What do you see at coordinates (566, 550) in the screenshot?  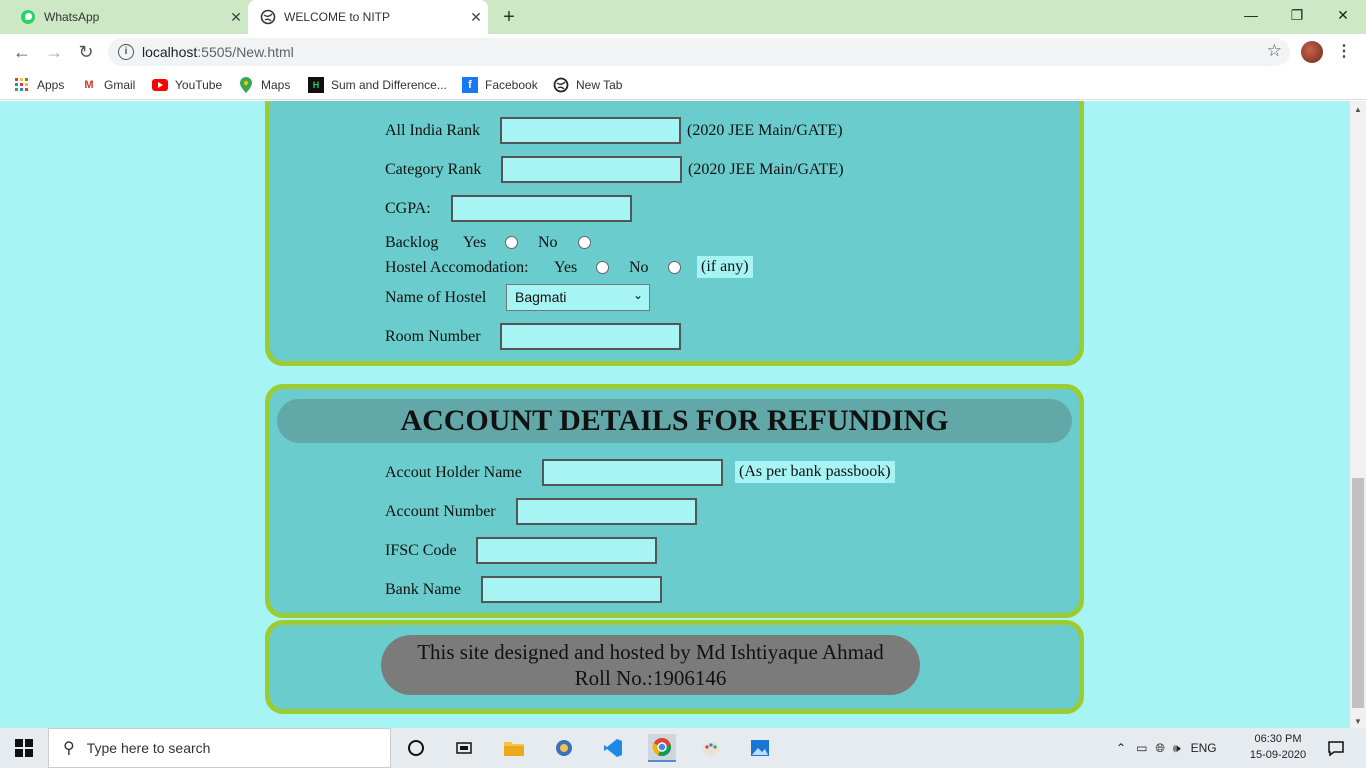 I see `ifsc-code-input` at bounding box center [566, 550].